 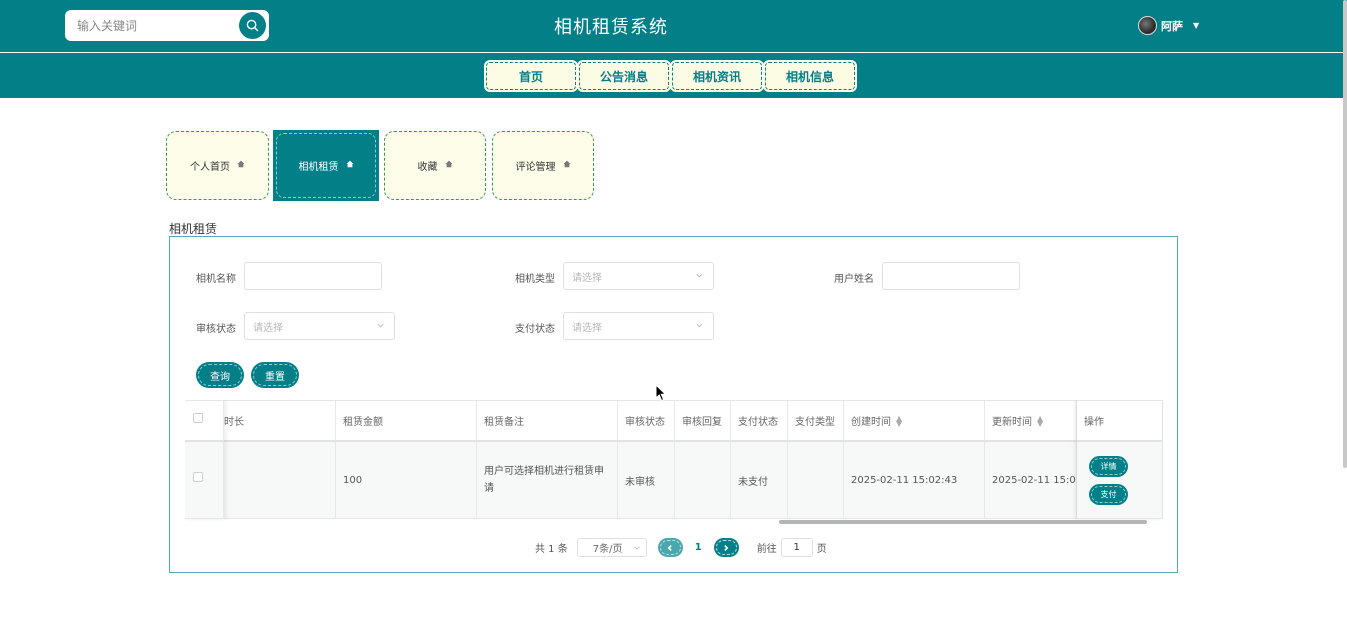 I want to click on col-created-time: 创建时间 ▲ ▼, so click(x=914, y=420).